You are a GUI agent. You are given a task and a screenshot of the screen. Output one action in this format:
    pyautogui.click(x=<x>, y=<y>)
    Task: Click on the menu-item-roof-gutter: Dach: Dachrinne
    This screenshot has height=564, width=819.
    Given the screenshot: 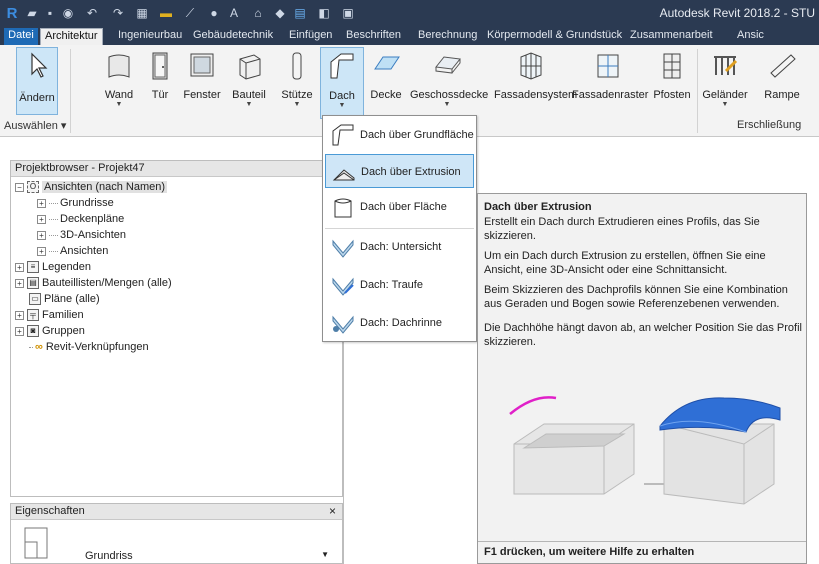 What is the action you would take?
    pyautogui.click(x=399, y=323)
    